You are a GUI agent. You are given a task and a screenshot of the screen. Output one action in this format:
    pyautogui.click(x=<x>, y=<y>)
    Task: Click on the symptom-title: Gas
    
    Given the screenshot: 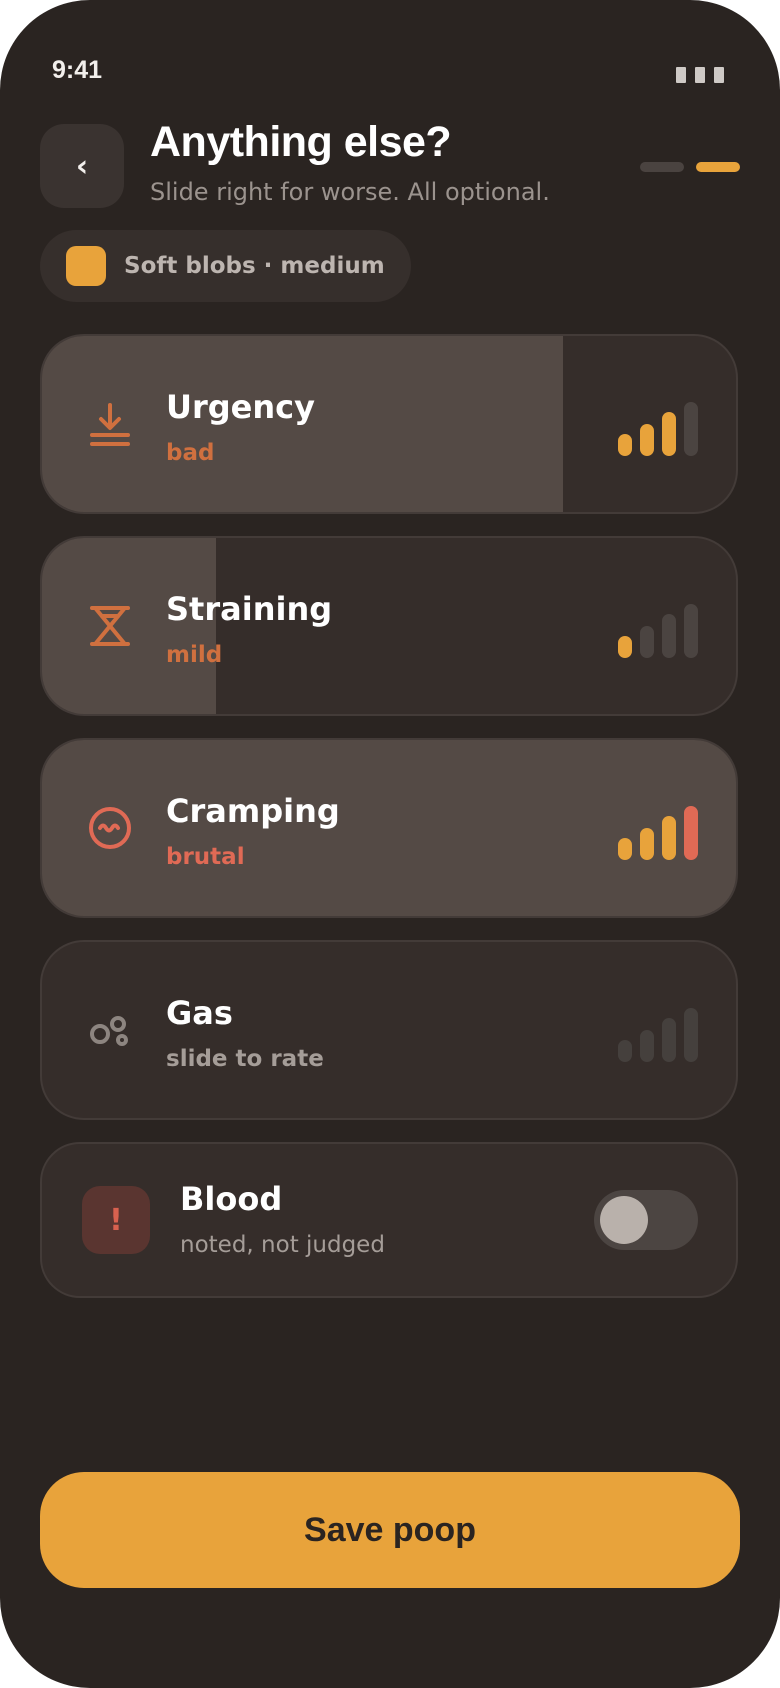 What is the action you would take?
    pyautogui.click(x=199, y=1013)
    